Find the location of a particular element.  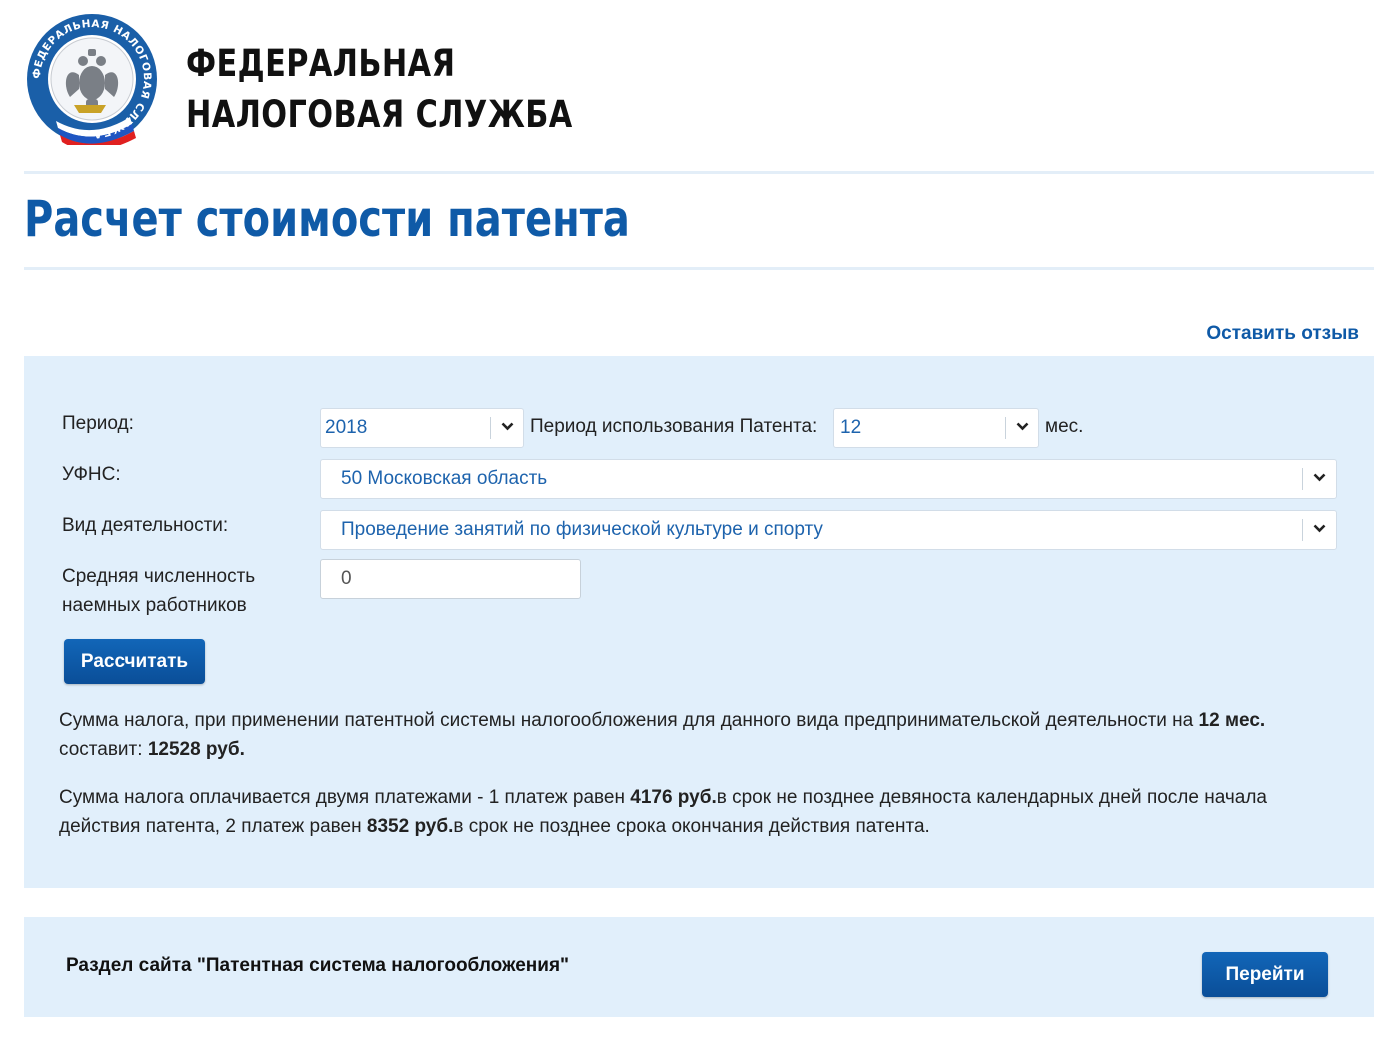

result-total-amount: 12528 руб. is located at coordinates (196, 749).